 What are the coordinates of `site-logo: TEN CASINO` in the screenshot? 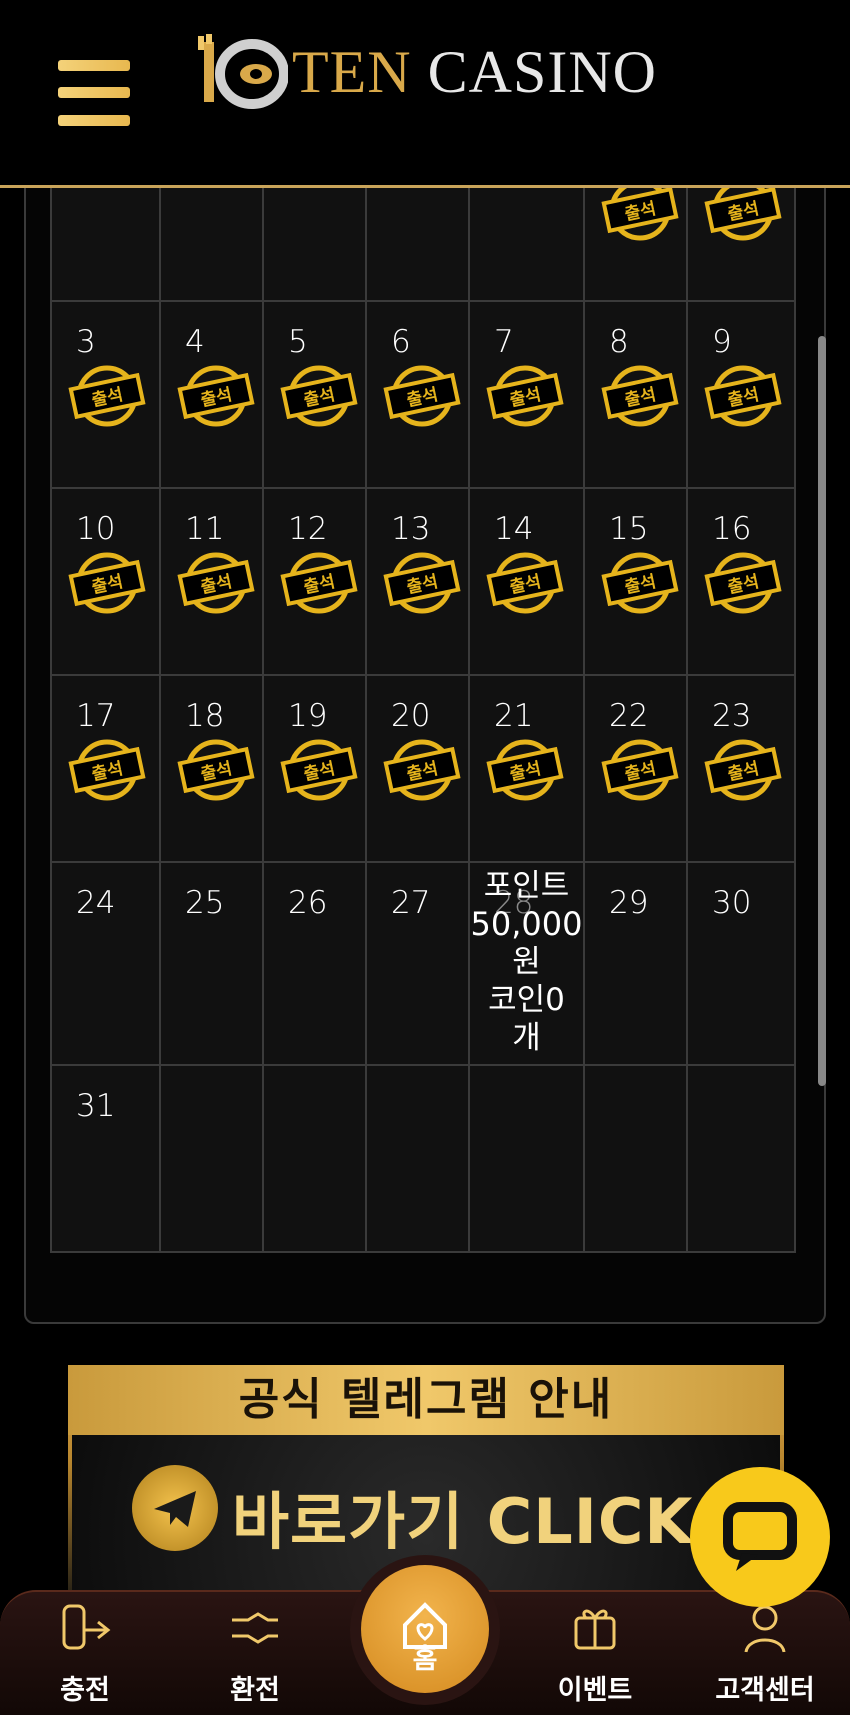 It's located at (431, 73).